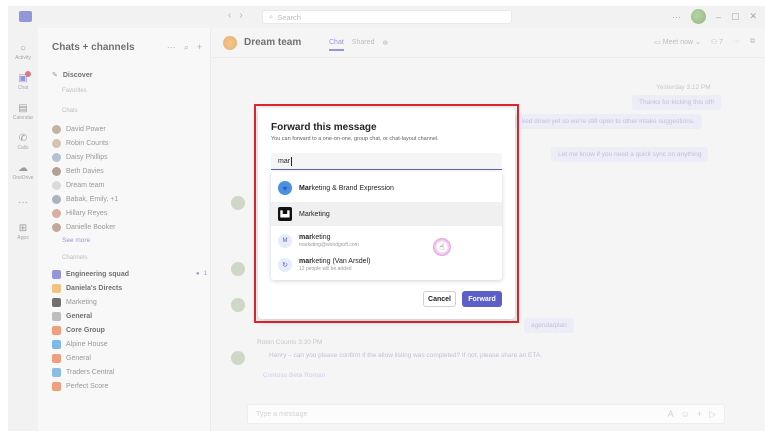 The width and height of the screenshot is (773, 437). Describe the element at coordinates (284, 161) in the screenshot. I see `recipient-input-value: mar` at that location.